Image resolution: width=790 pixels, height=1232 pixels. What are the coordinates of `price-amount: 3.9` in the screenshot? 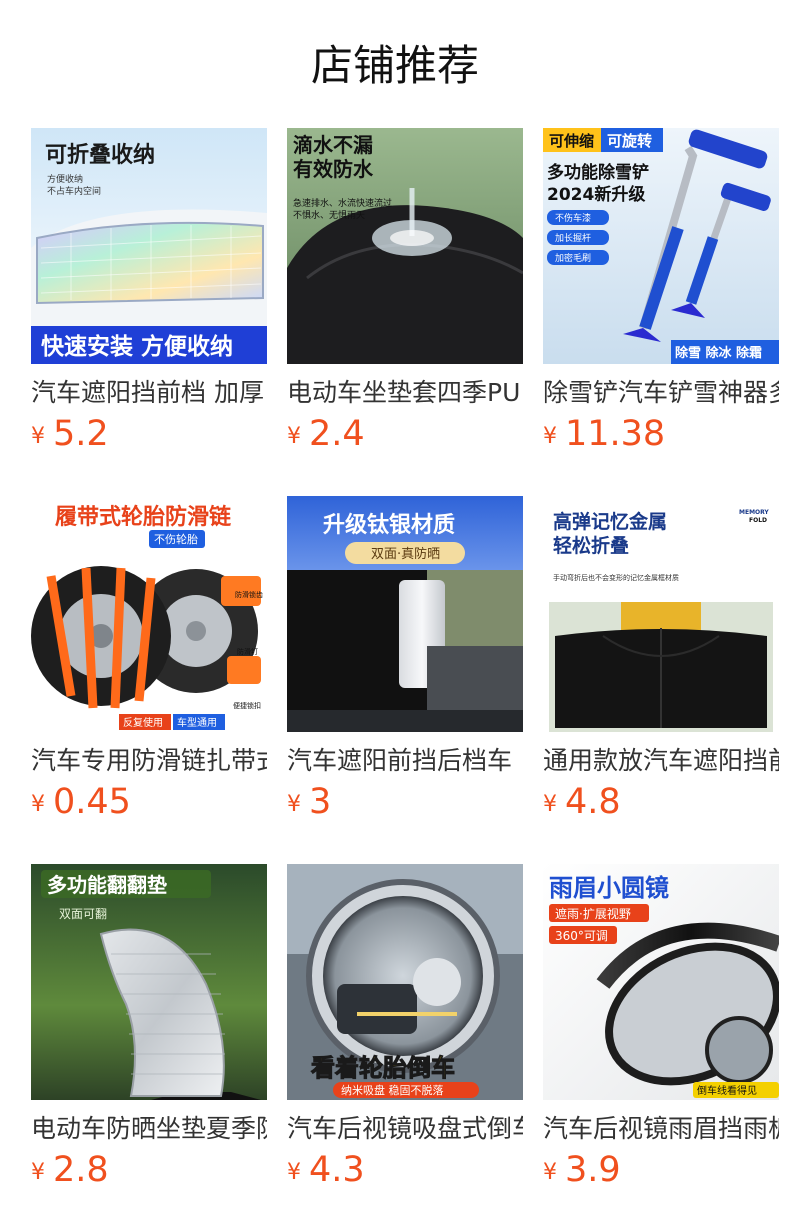 It's located at (593, 1170).